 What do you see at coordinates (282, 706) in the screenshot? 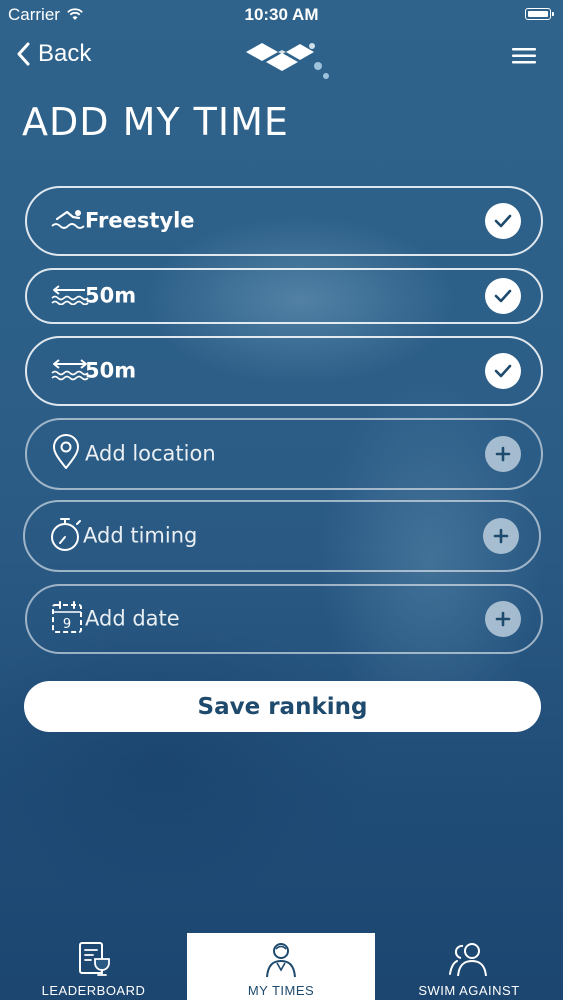
I see `save-ranking-button: Save ranking` at bounding box center [282, 706].